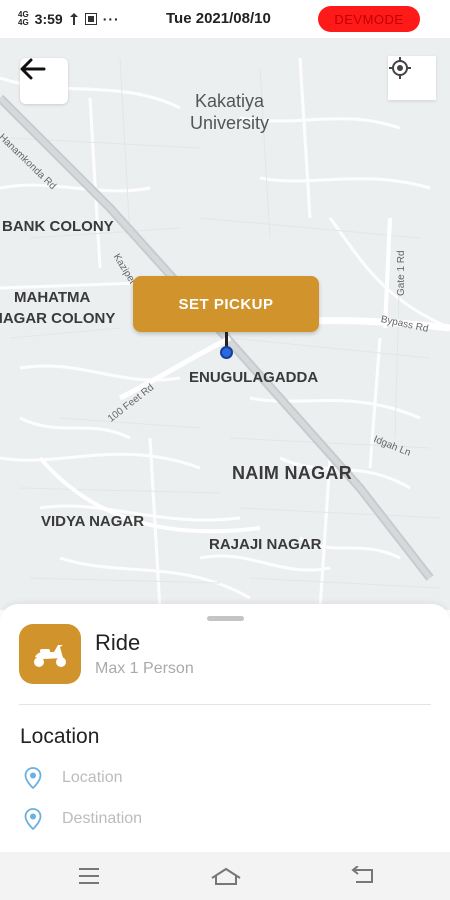  What do you see at coordinates (292, 473) in the screenshot?
I see `map-label-naim-nagar: NAIM NAGAR` at bounding box center [292, 473].